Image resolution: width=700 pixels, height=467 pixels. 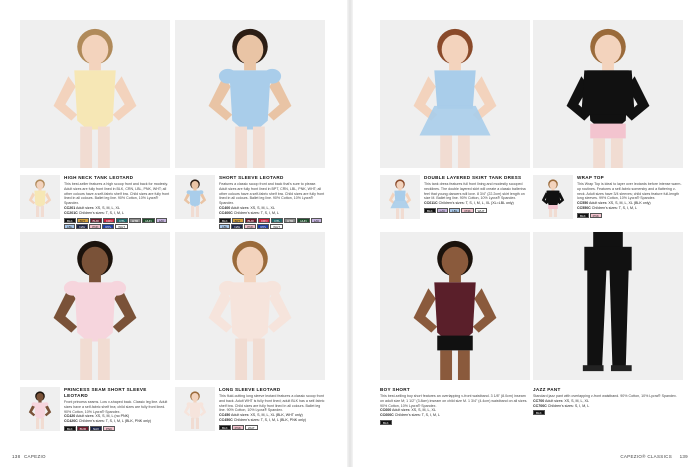 I want to click on style-code: CC550C, so click(x=584, y=207).